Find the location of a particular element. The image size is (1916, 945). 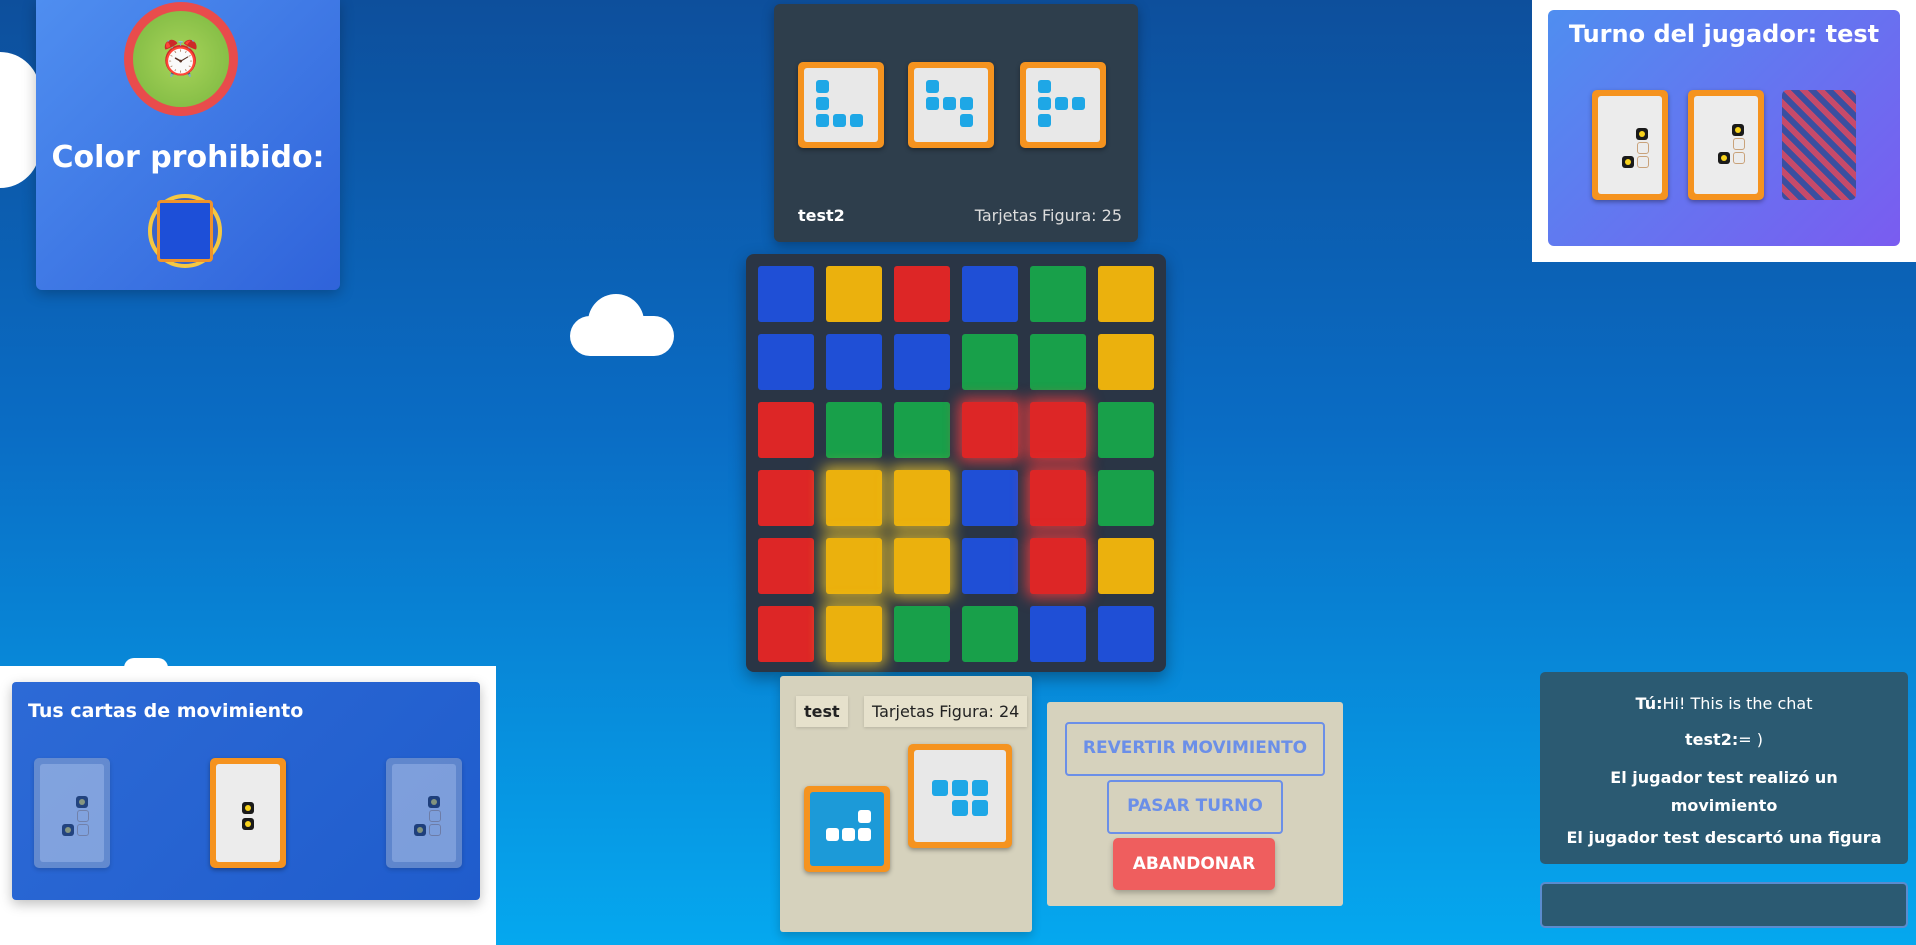

alarm-clock-icon: ⏰ is located at coordinates (181, 59).